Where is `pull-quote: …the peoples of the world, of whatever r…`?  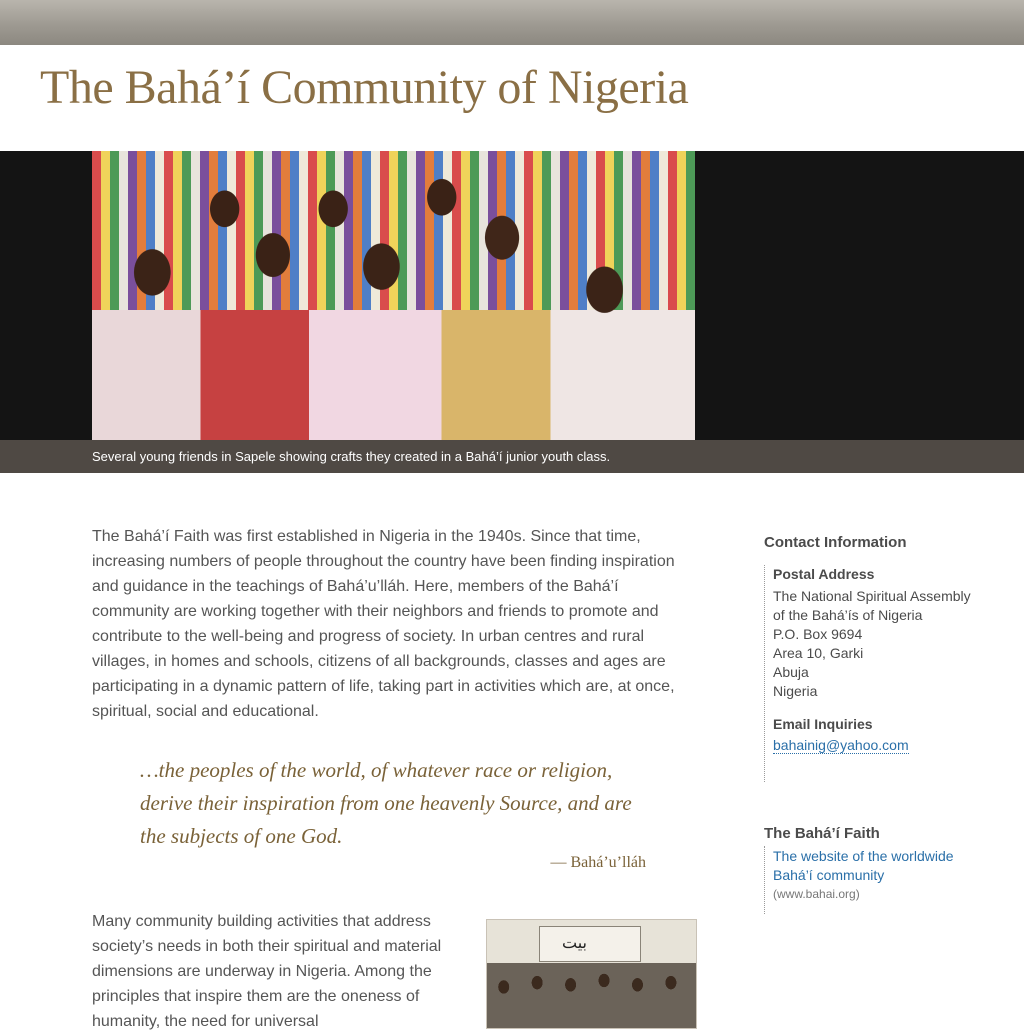 pull-quote: …the peoples of the world, of whatever r… is located at coordinates (386, 803).